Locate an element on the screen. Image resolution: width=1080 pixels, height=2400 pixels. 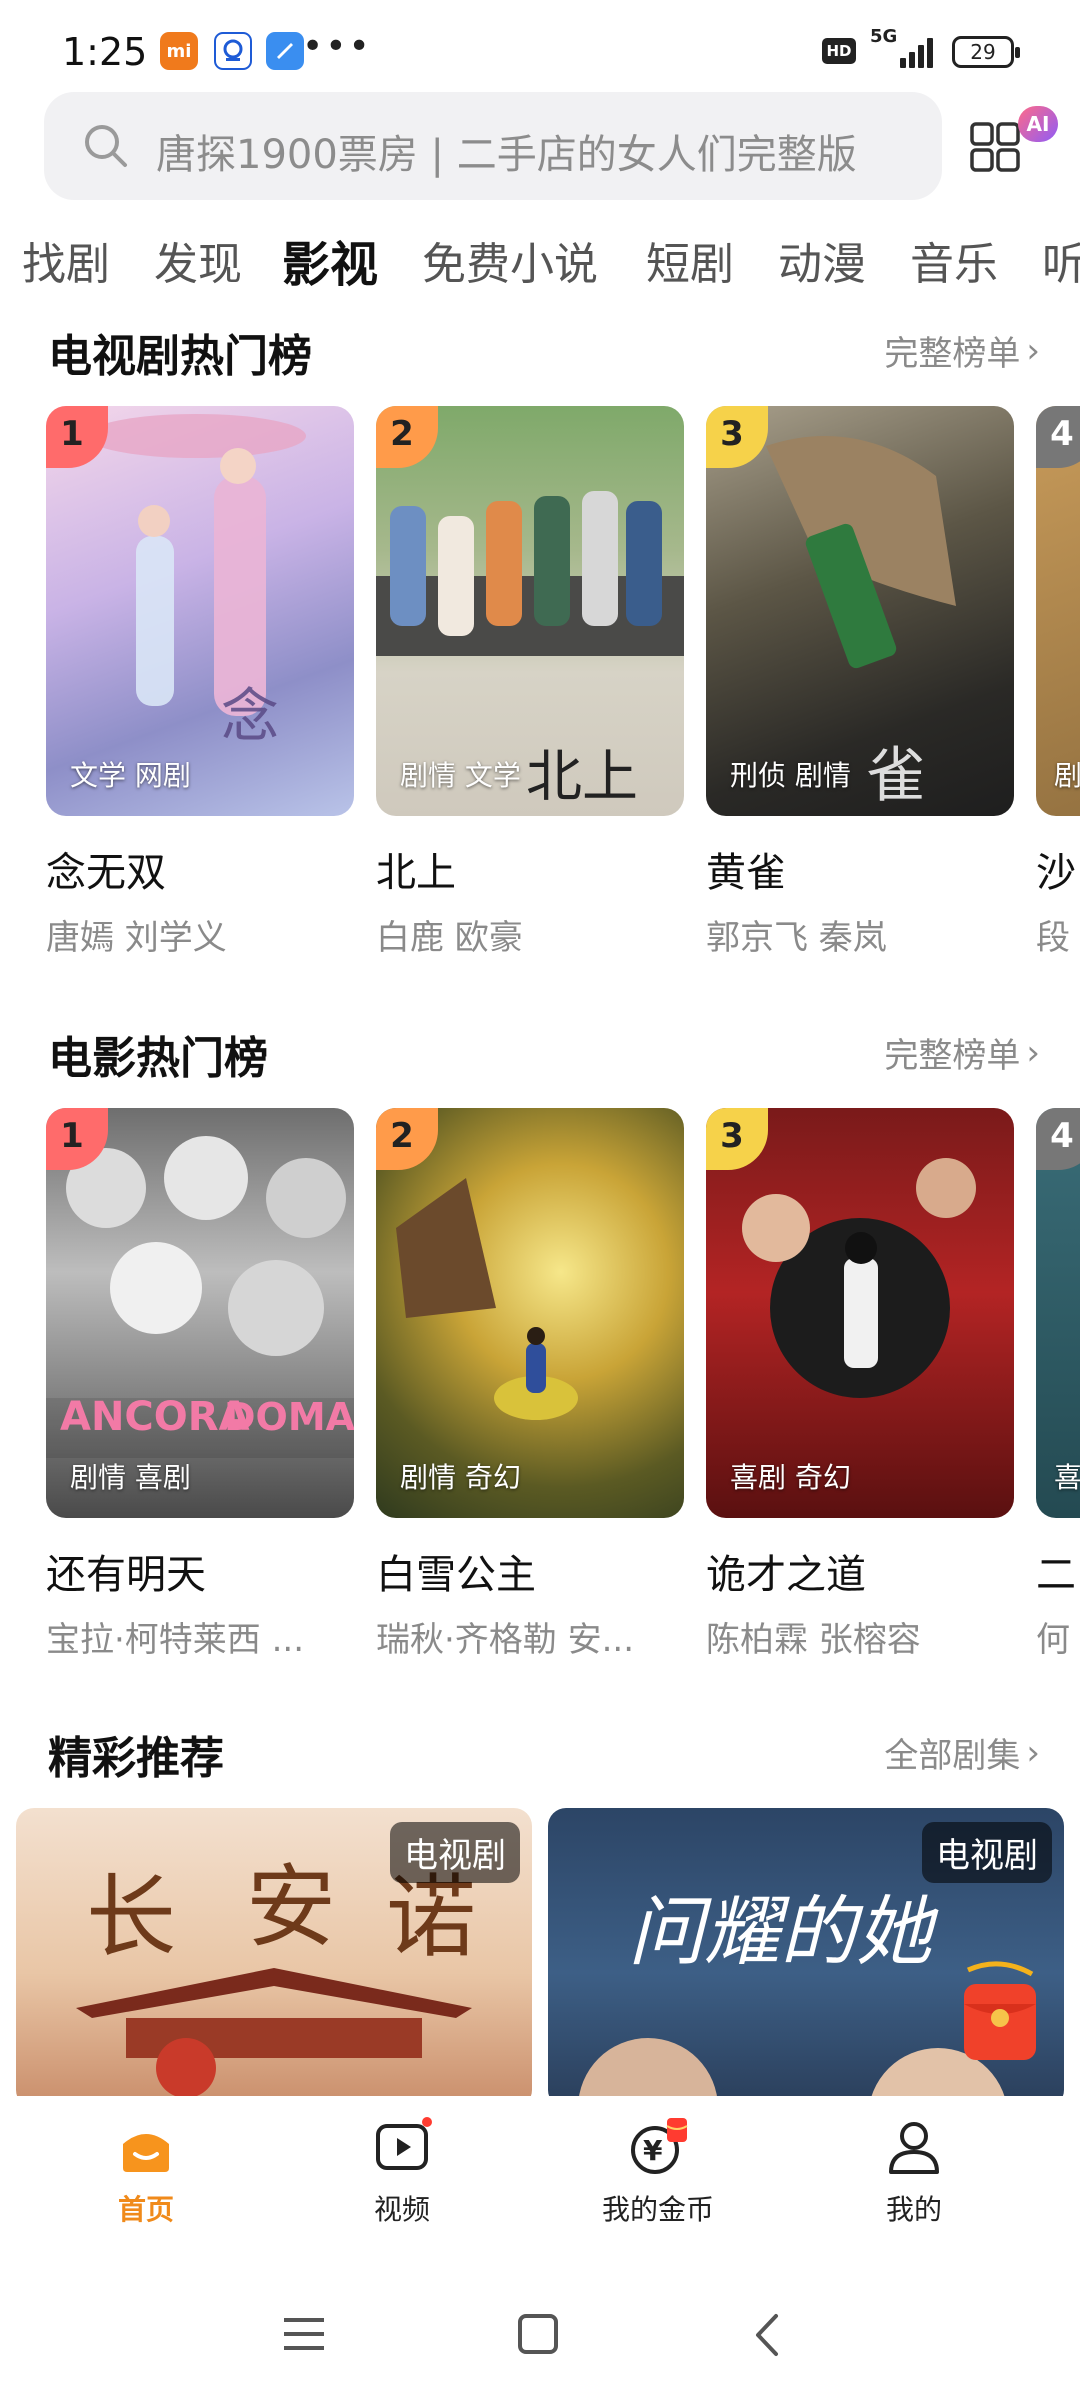
signal-icon is located at coordinates (918, 52).